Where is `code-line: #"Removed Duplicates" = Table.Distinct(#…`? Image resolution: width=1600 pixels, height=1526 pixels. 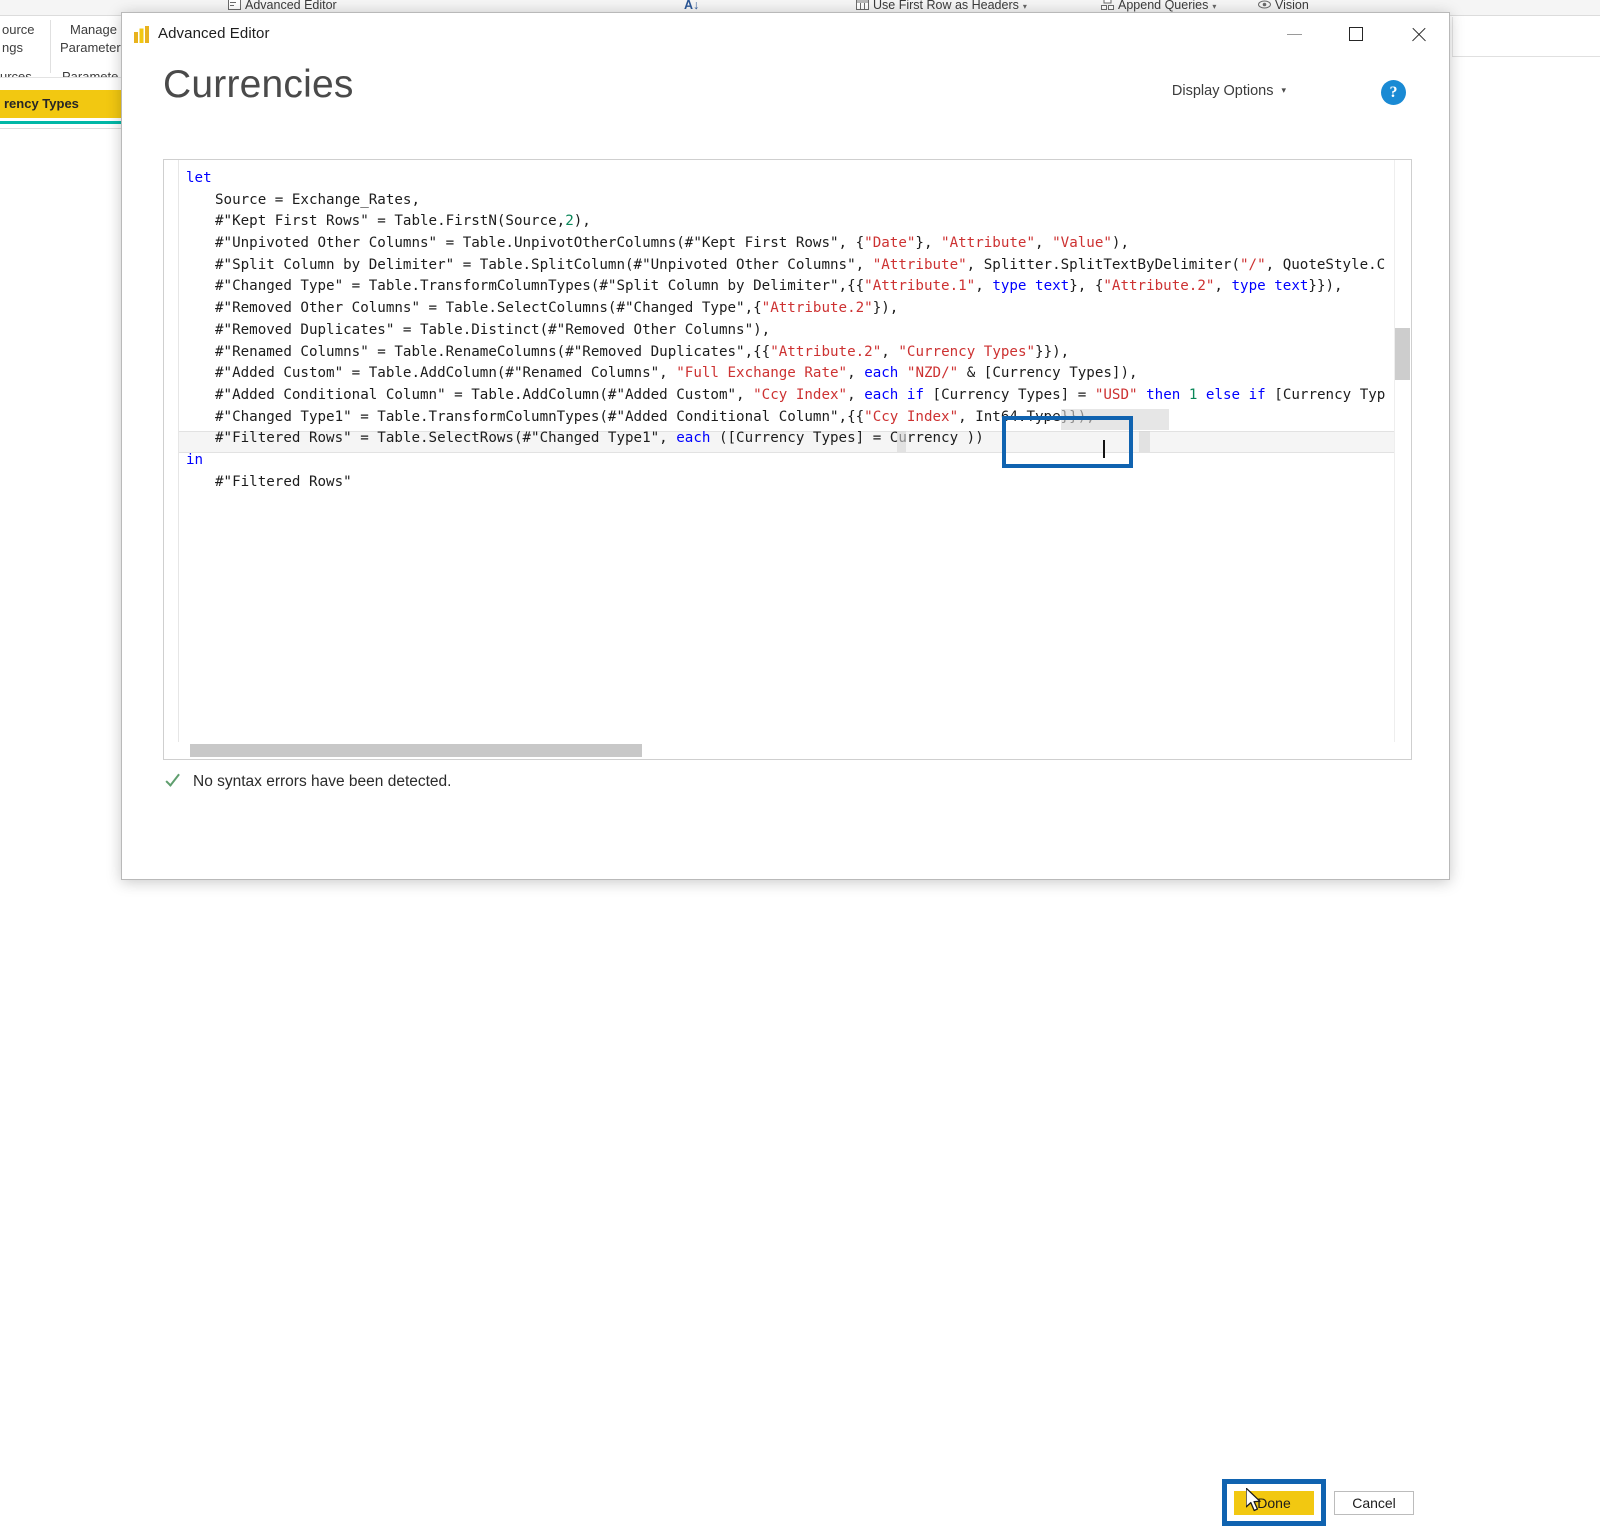
code-line: #"Removed Duplicates" = Table.Distinct(#… is located at coordinates (785, 331).